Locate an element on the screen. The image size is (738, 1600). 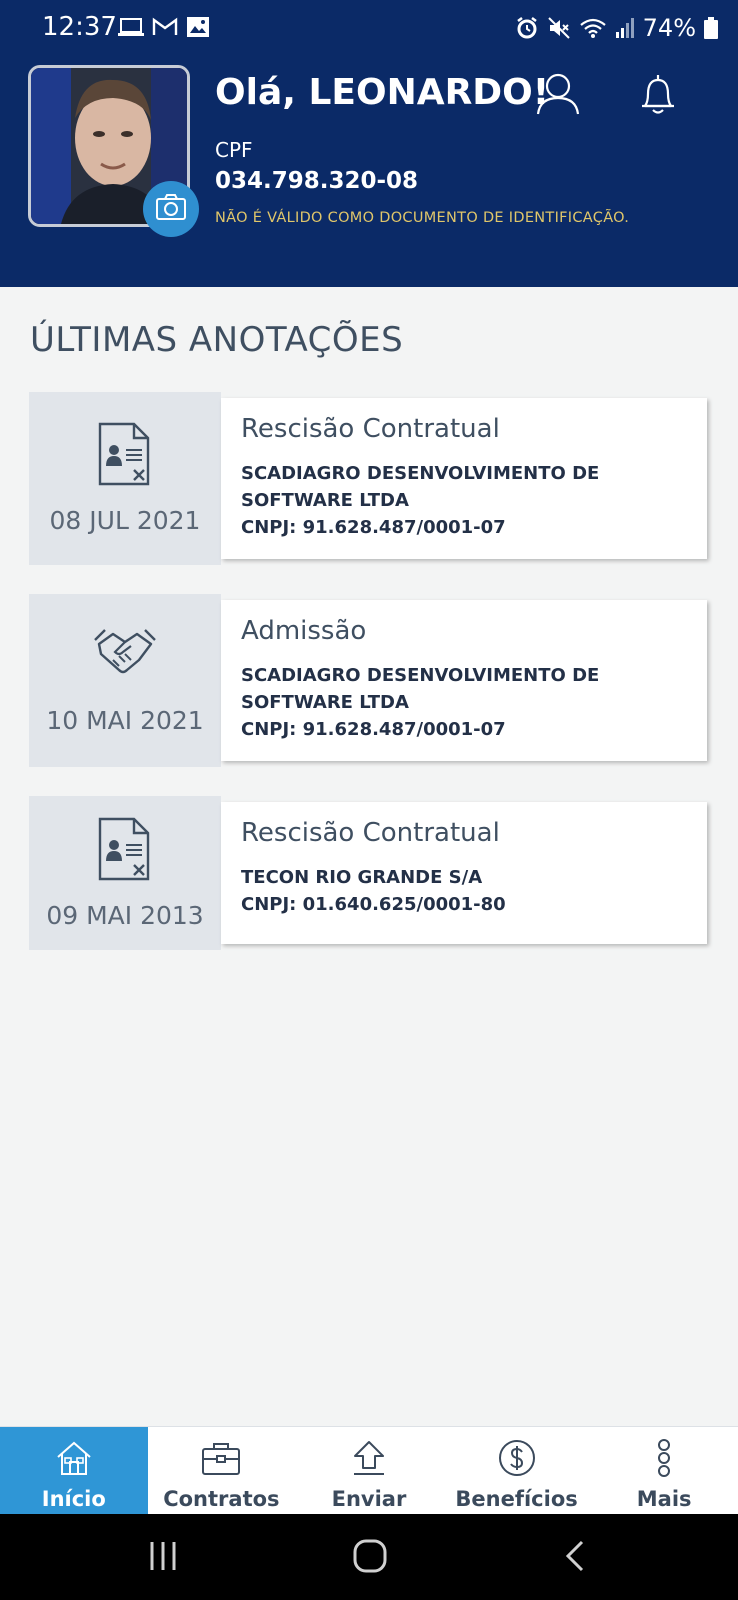
wifi-icon is located at coordinates (593, 28).